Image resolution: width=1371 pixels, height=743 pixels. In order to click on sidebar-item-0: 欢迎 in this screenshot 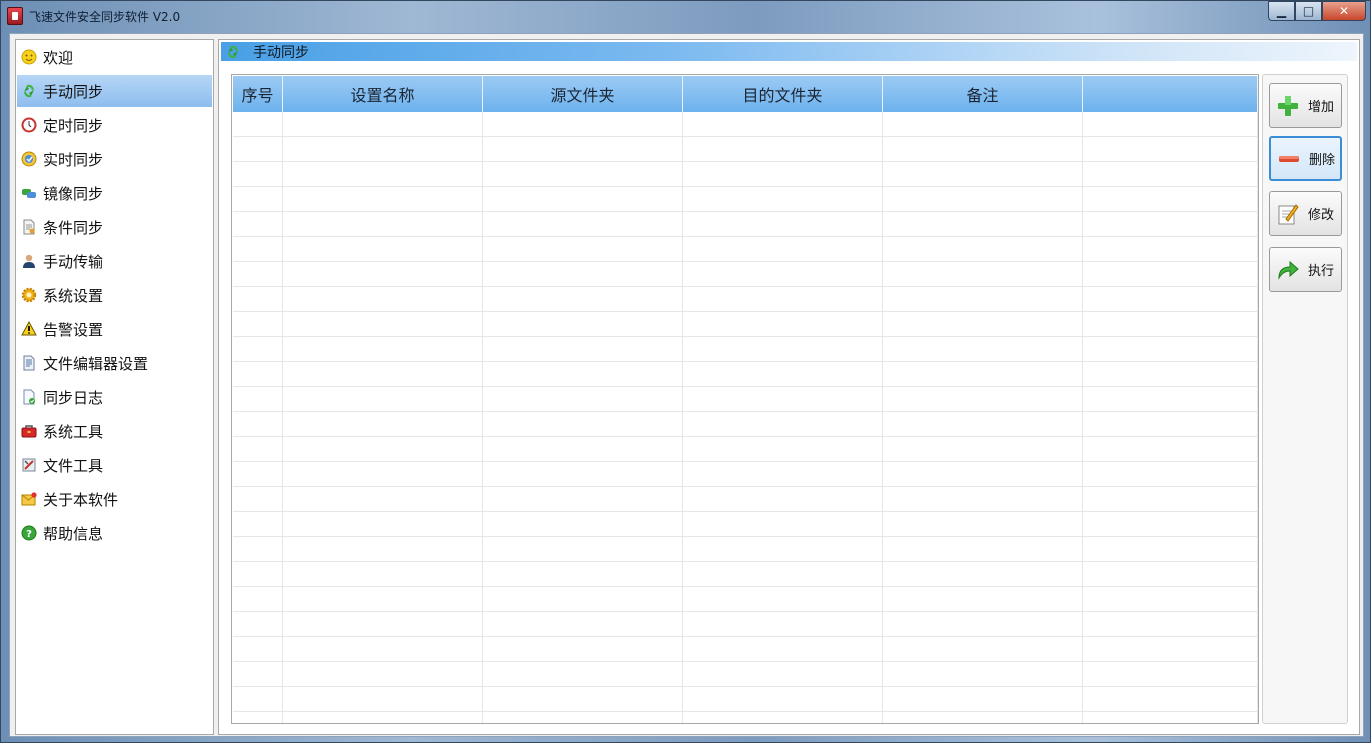, I will do `click(114, 57)`.